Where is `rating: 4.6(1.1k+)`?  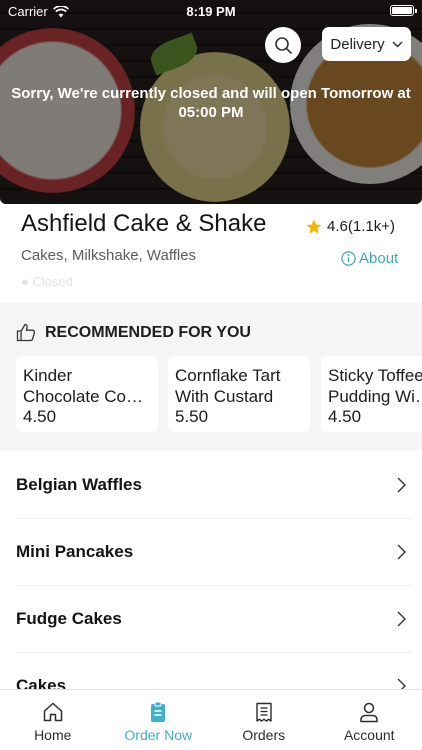 rating: 4.6(1.1k+) is located at coordinates (350, 226).